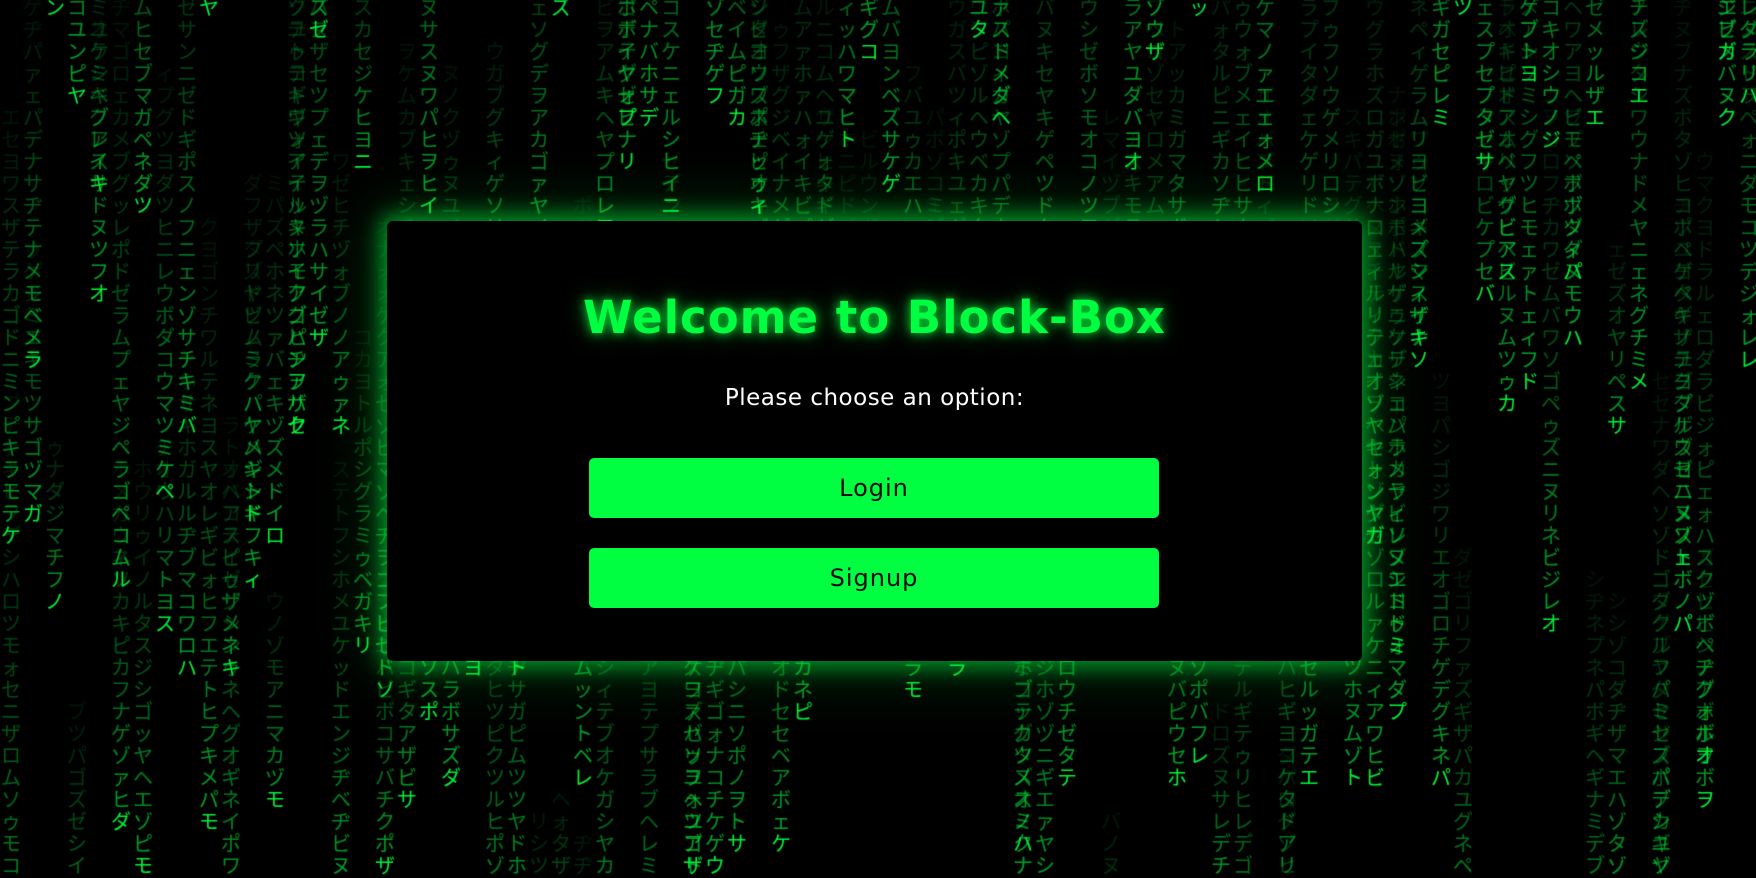  What do you see at coordinates (874, 317) in the screenshot?
I see `welcome-title: Welcome to Block-Box` at bounding box center [874, 317].